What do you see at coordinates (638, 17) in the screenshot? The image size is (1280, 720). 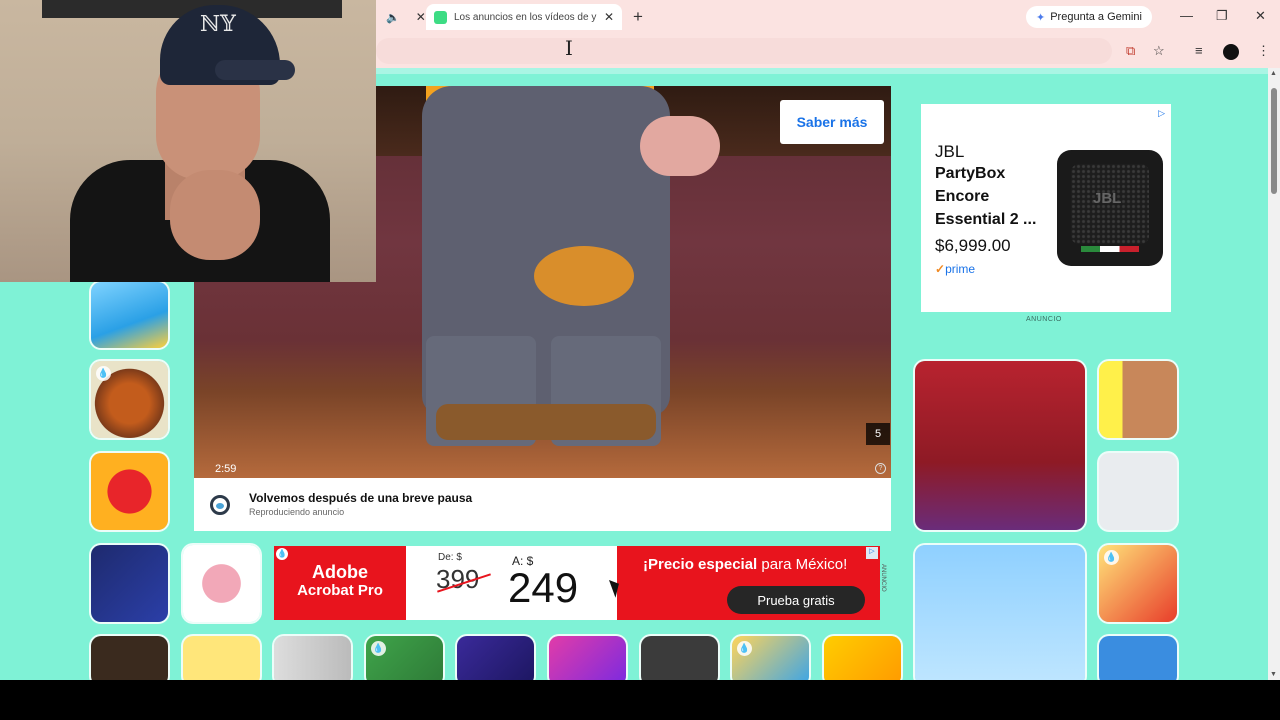 I see `new-tab-button: +` at bounding box center [638, 17].